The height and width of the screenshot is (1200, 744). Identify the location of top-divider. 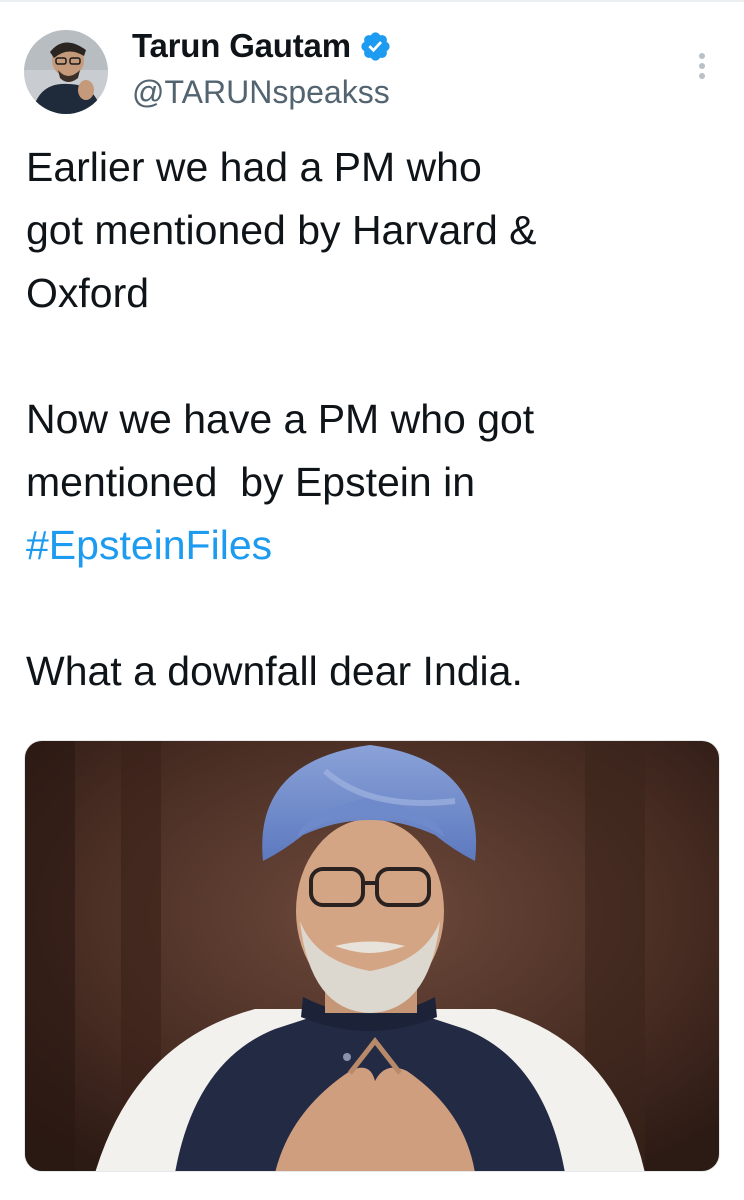
(372, 1).